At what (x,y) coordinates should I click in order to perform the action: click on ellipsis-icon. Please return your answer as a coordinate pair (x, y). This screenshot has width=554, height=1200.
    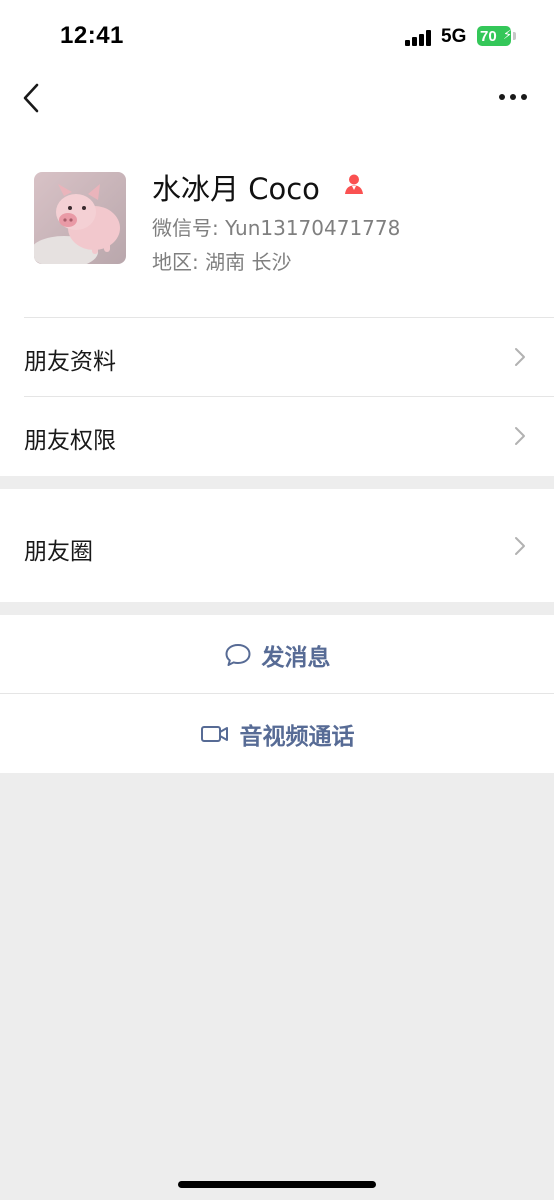
    Looking at the image, I should click on (513, 97).